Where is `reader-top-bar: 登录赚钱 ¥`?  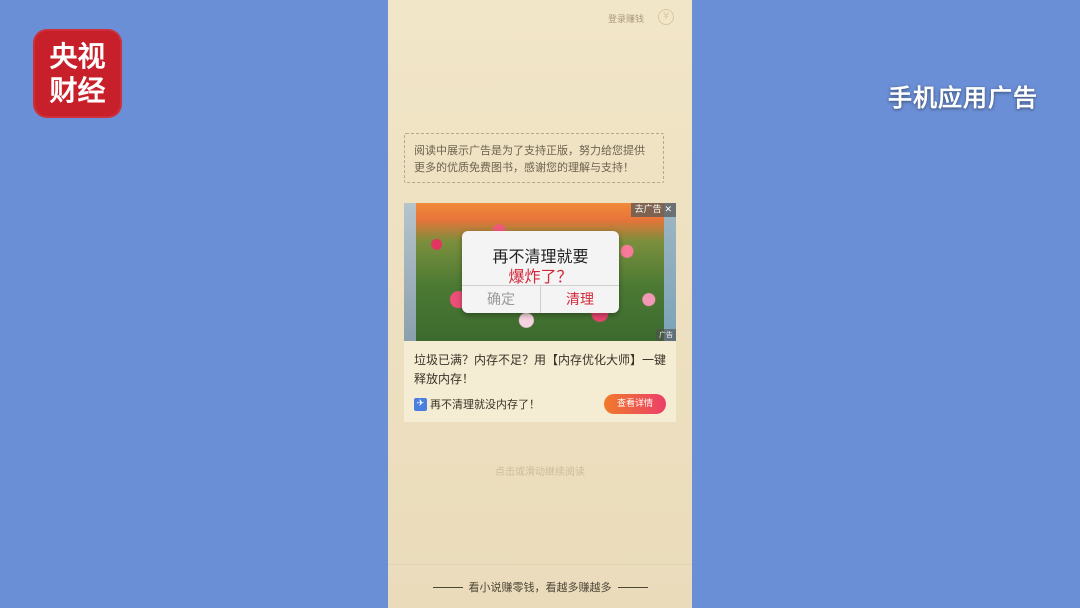
reader-top-bar: 登录赚钱 ¥ is located at coordinates (540, 17).